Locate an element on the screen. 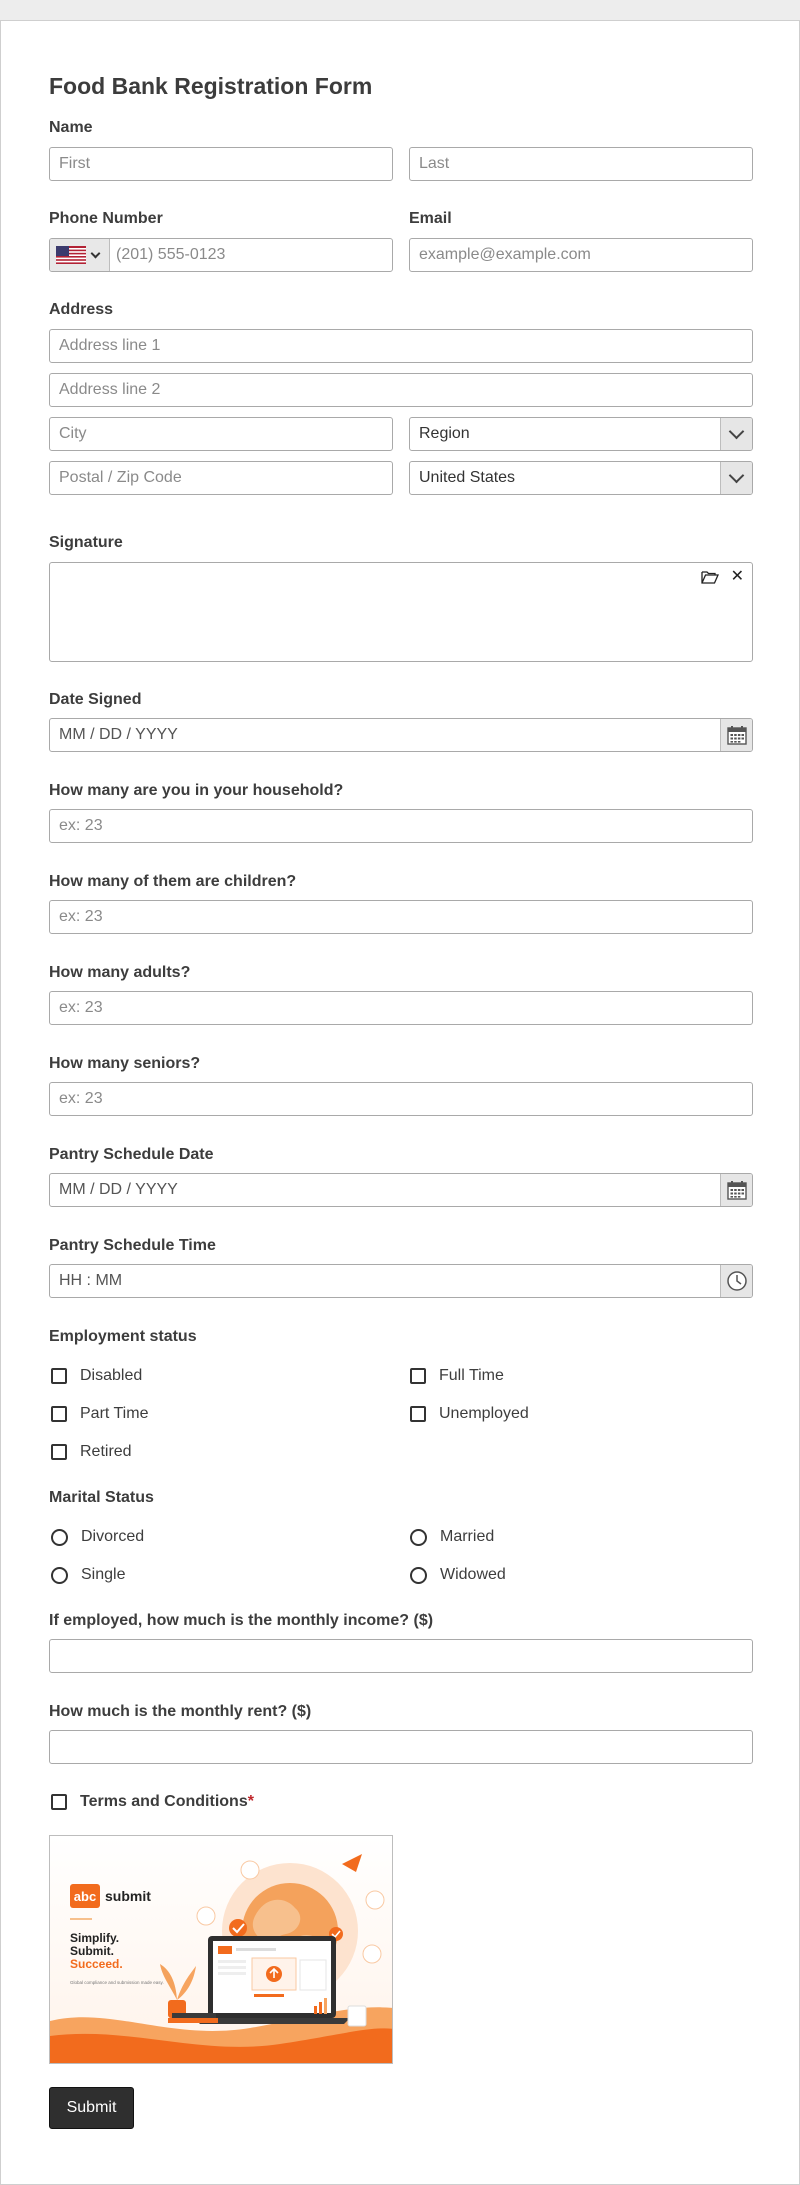  income-input is located at coordinates (401, 1656).